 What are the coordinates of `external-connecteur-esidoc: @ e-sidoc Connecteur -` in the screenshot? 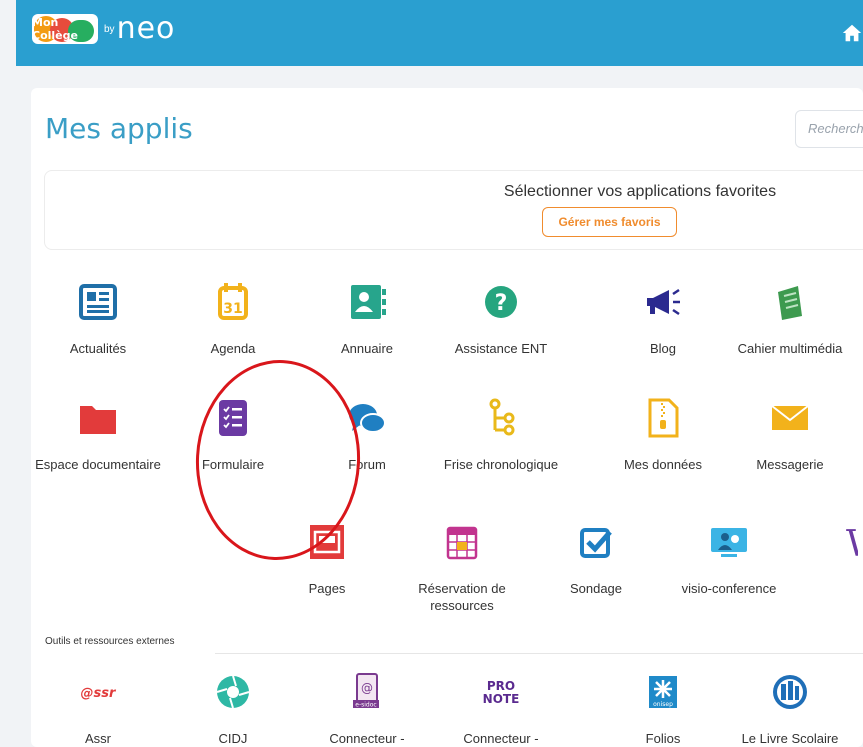 It's located at (367, 708).